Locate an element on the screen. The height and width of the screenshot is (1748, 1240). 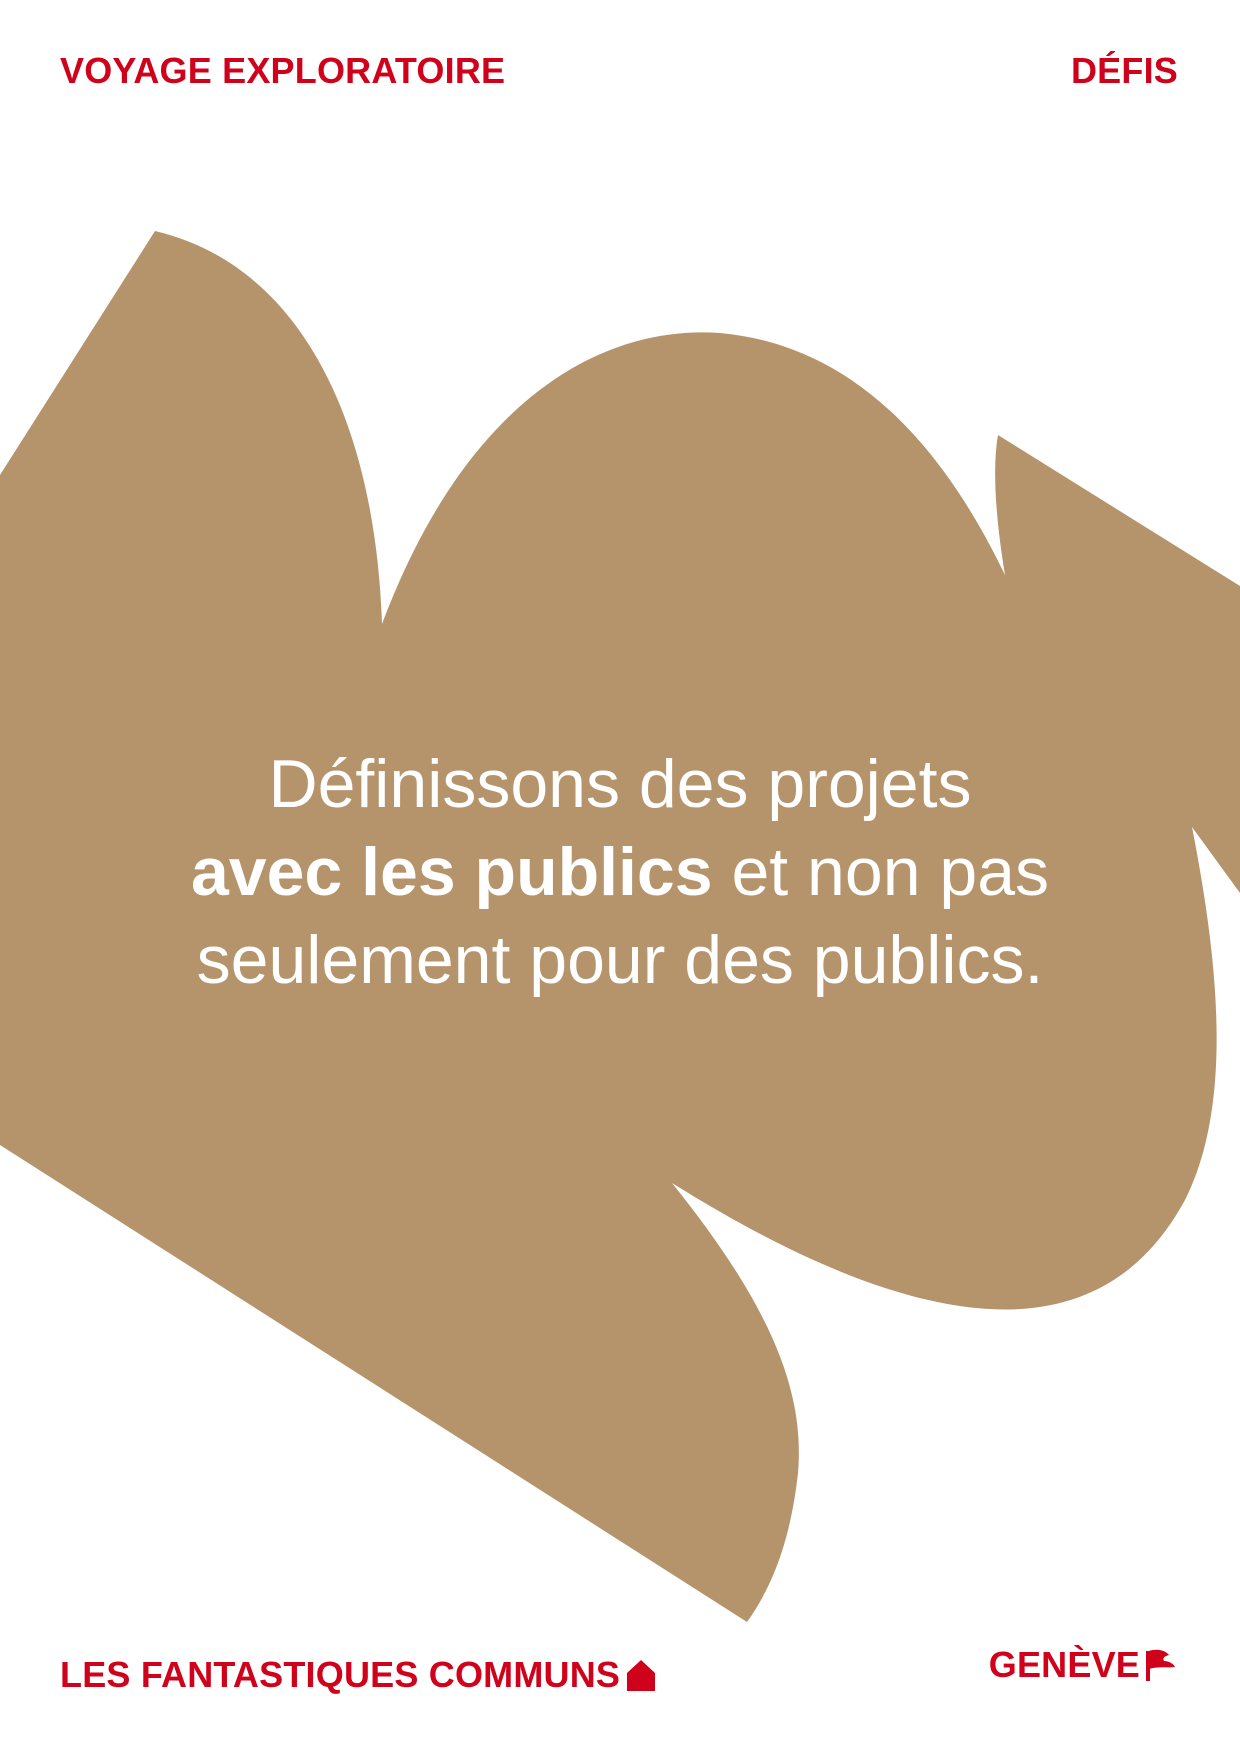
statement-line-2-rest: et non pas is located at coordinates (881, 872).